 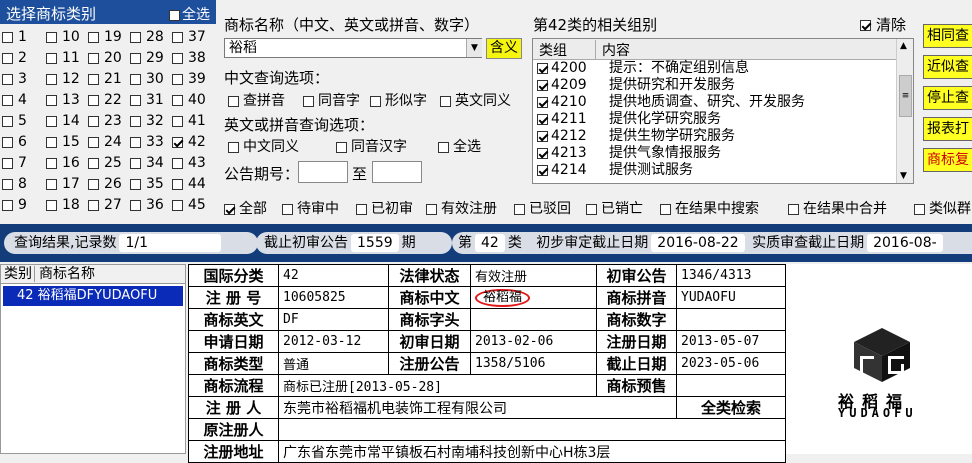 What do you see at coordinates (14, 58) in the screenshot?
I see `category-2: 2` at bounding box center [14, 58].